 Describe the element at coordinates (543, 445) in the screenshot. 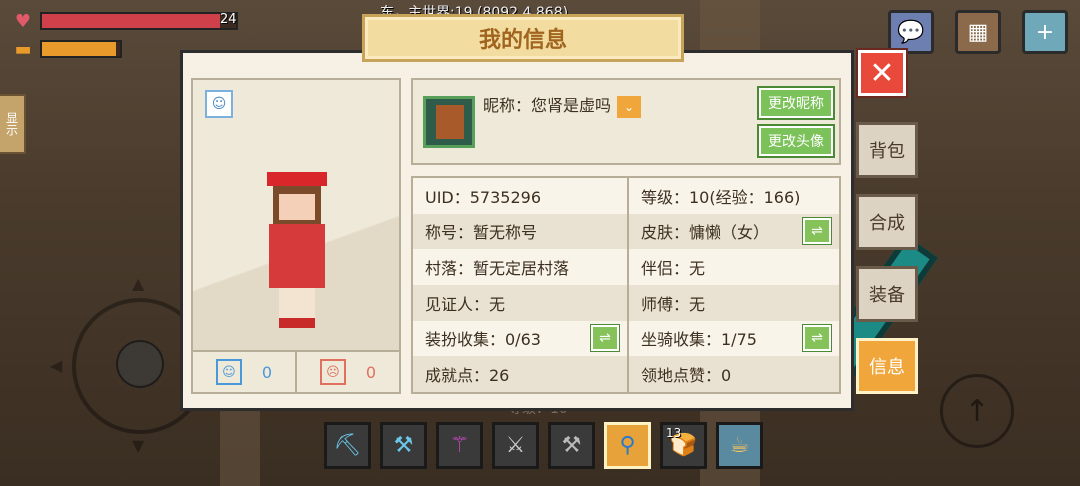

I see `hotbar: ⛏ ⚒ ⚚ ⚔ ⚒ ⚲ 13 🍞 ☕` at that location.